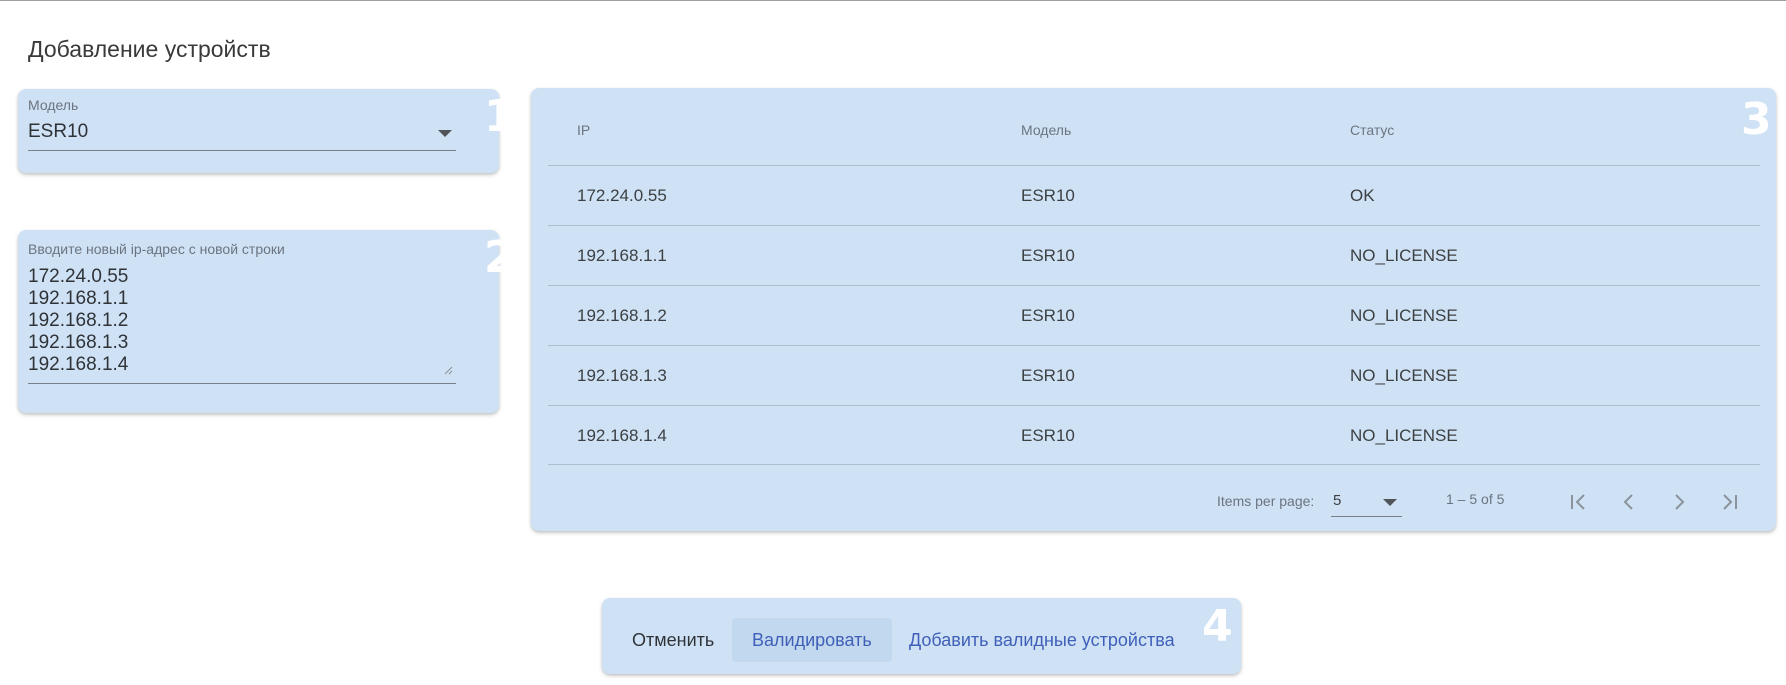  Describe the element at coordinates (1154, 195) in the screenshot. I see `table-row: 172.24.0.55 ESR10 OK` at that location.